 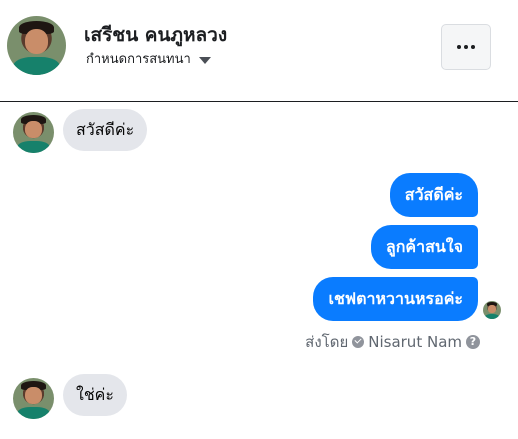 I want to click on help-icon: ?, so click(x=473, y=342).